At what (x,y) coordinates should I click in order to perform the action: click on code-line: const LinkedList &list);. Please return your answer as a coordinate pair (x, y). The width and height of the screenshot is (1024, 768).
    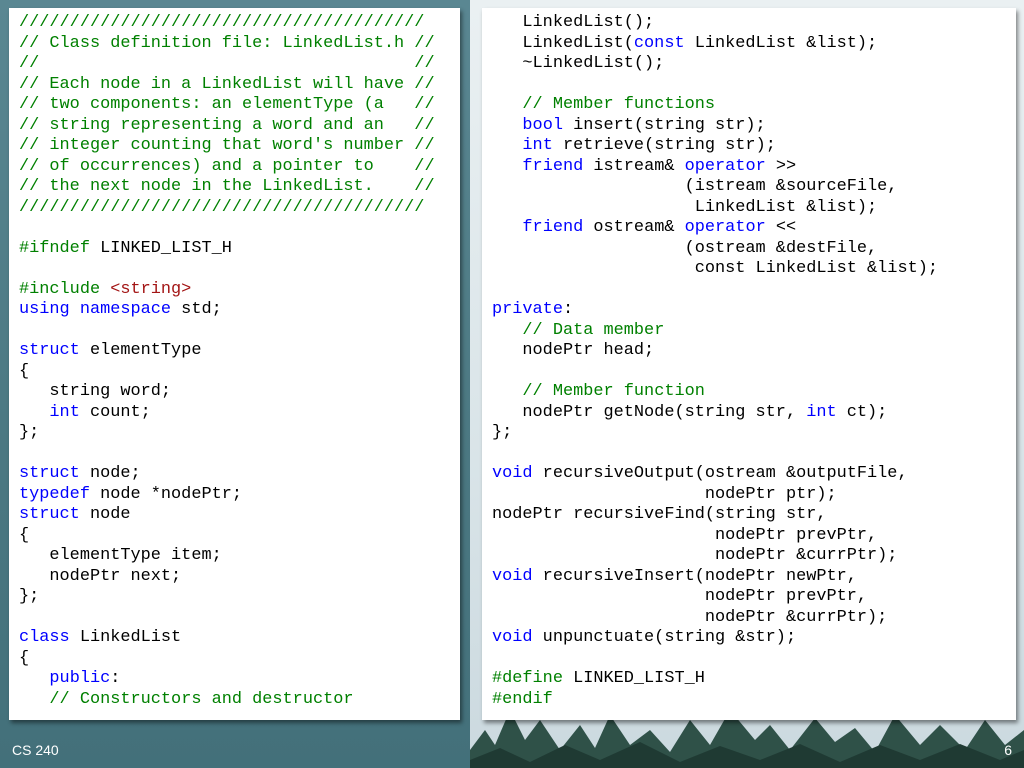
    Looking at the image, I should click on (715, 269).